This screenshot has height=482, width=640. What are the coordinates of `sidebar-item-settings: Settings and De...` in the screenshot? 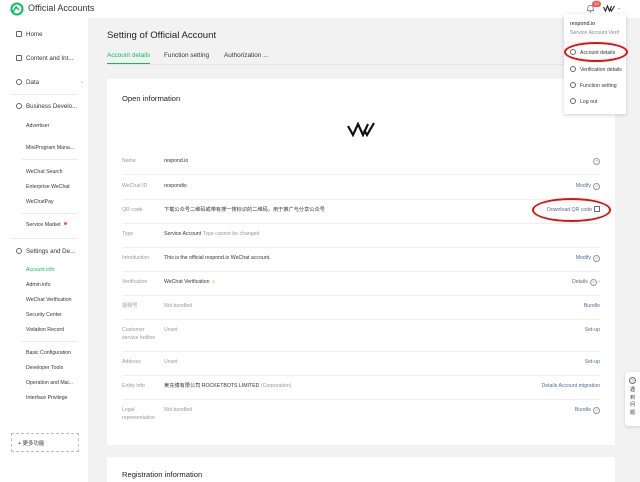 It's located at (45, 251).